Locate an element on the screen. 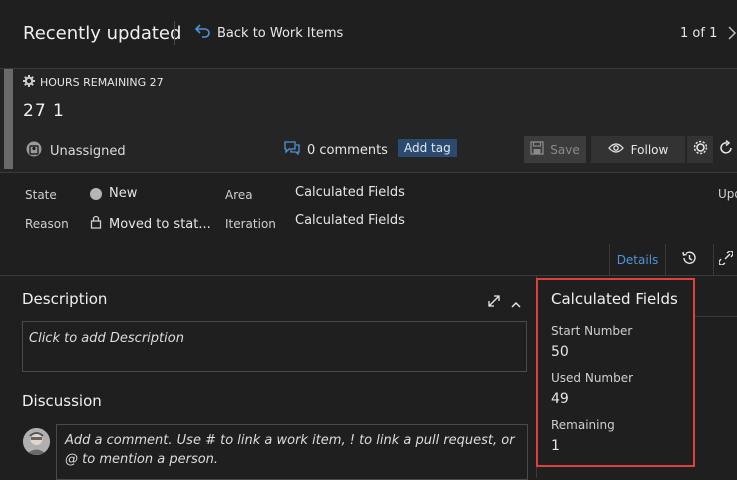 The height and width of the screenshot is (480, 737). tab-links is located at coordinates (725, 259).